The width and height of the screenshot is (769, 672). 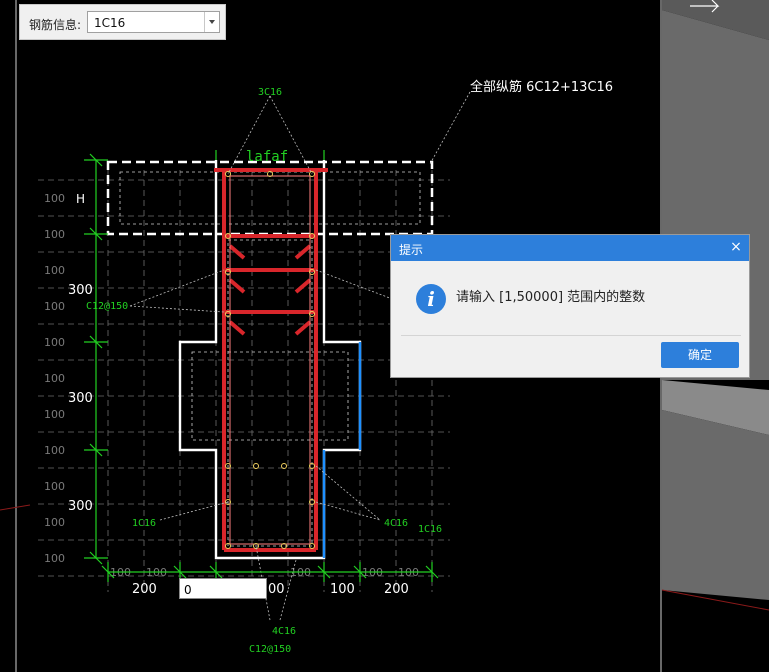 I want to click on section-outline, so click(x=270, y=360).